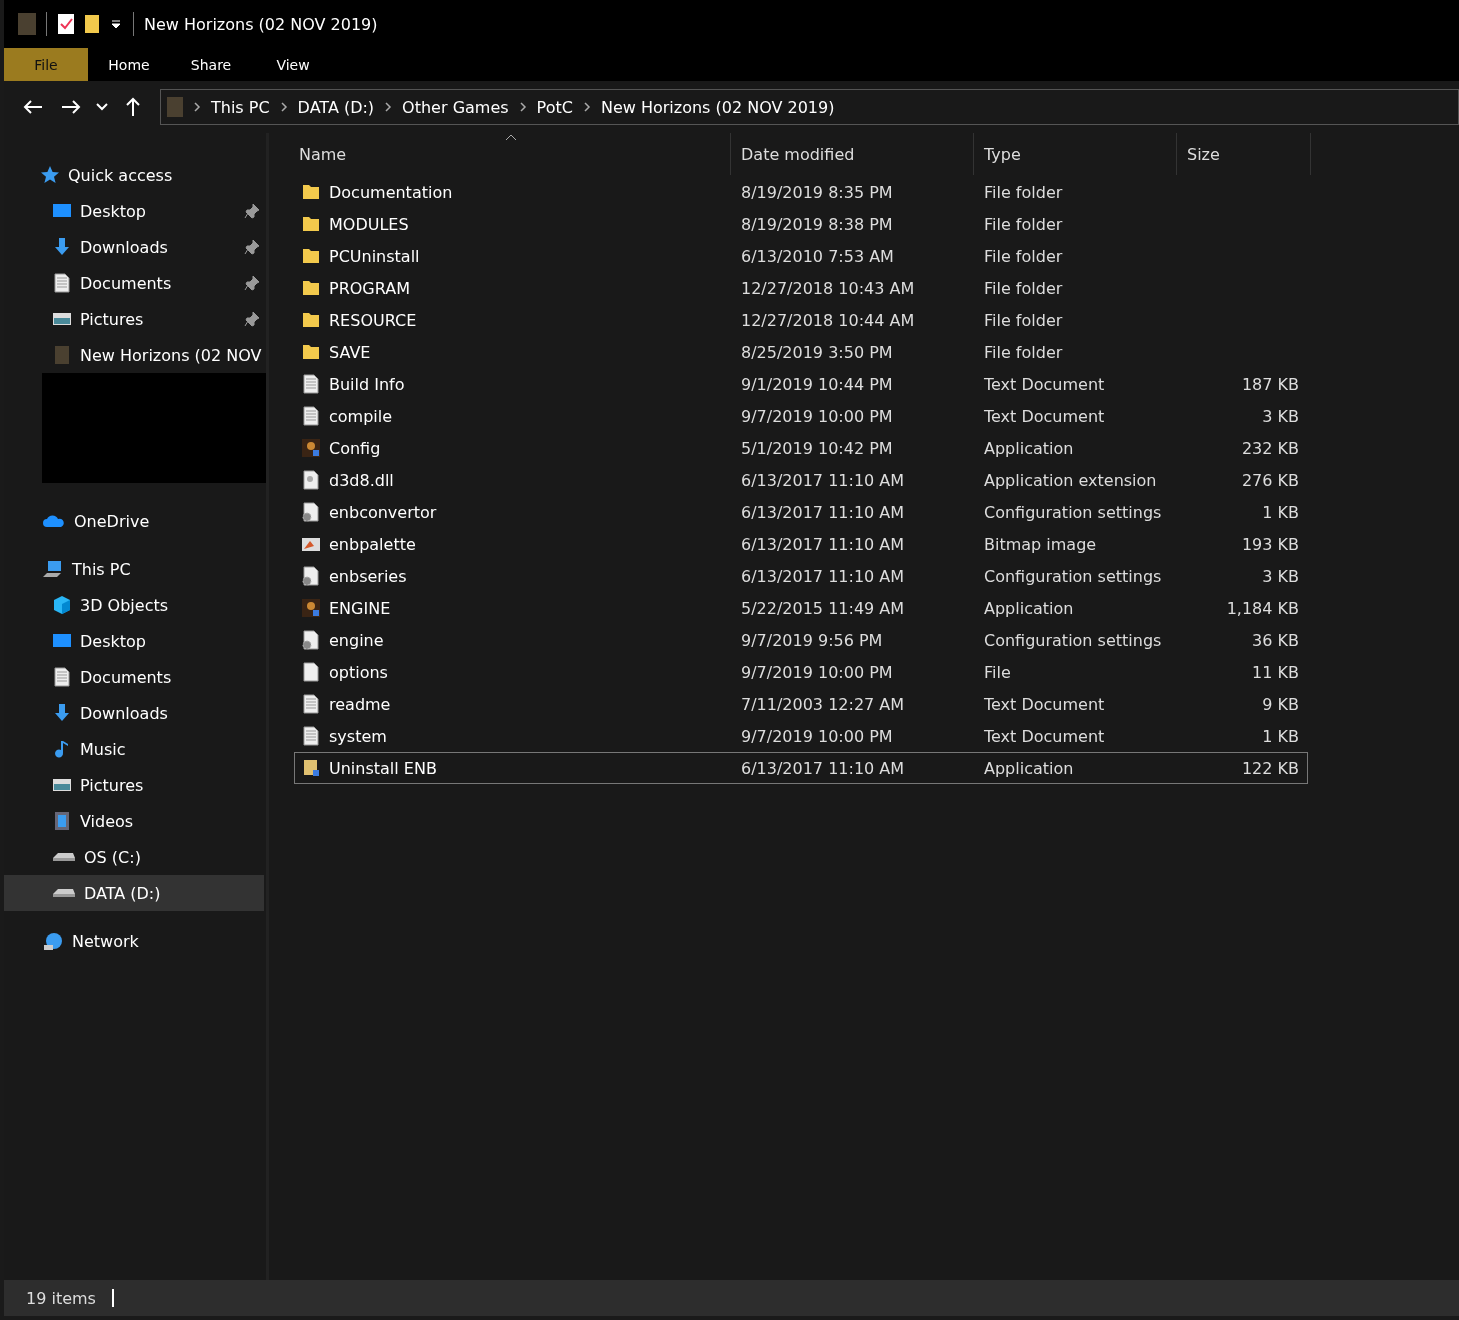 The height and width of the screenshot is (1320, 1459). I want to click on file-name: Uninstall ENB, so click(383, 768).